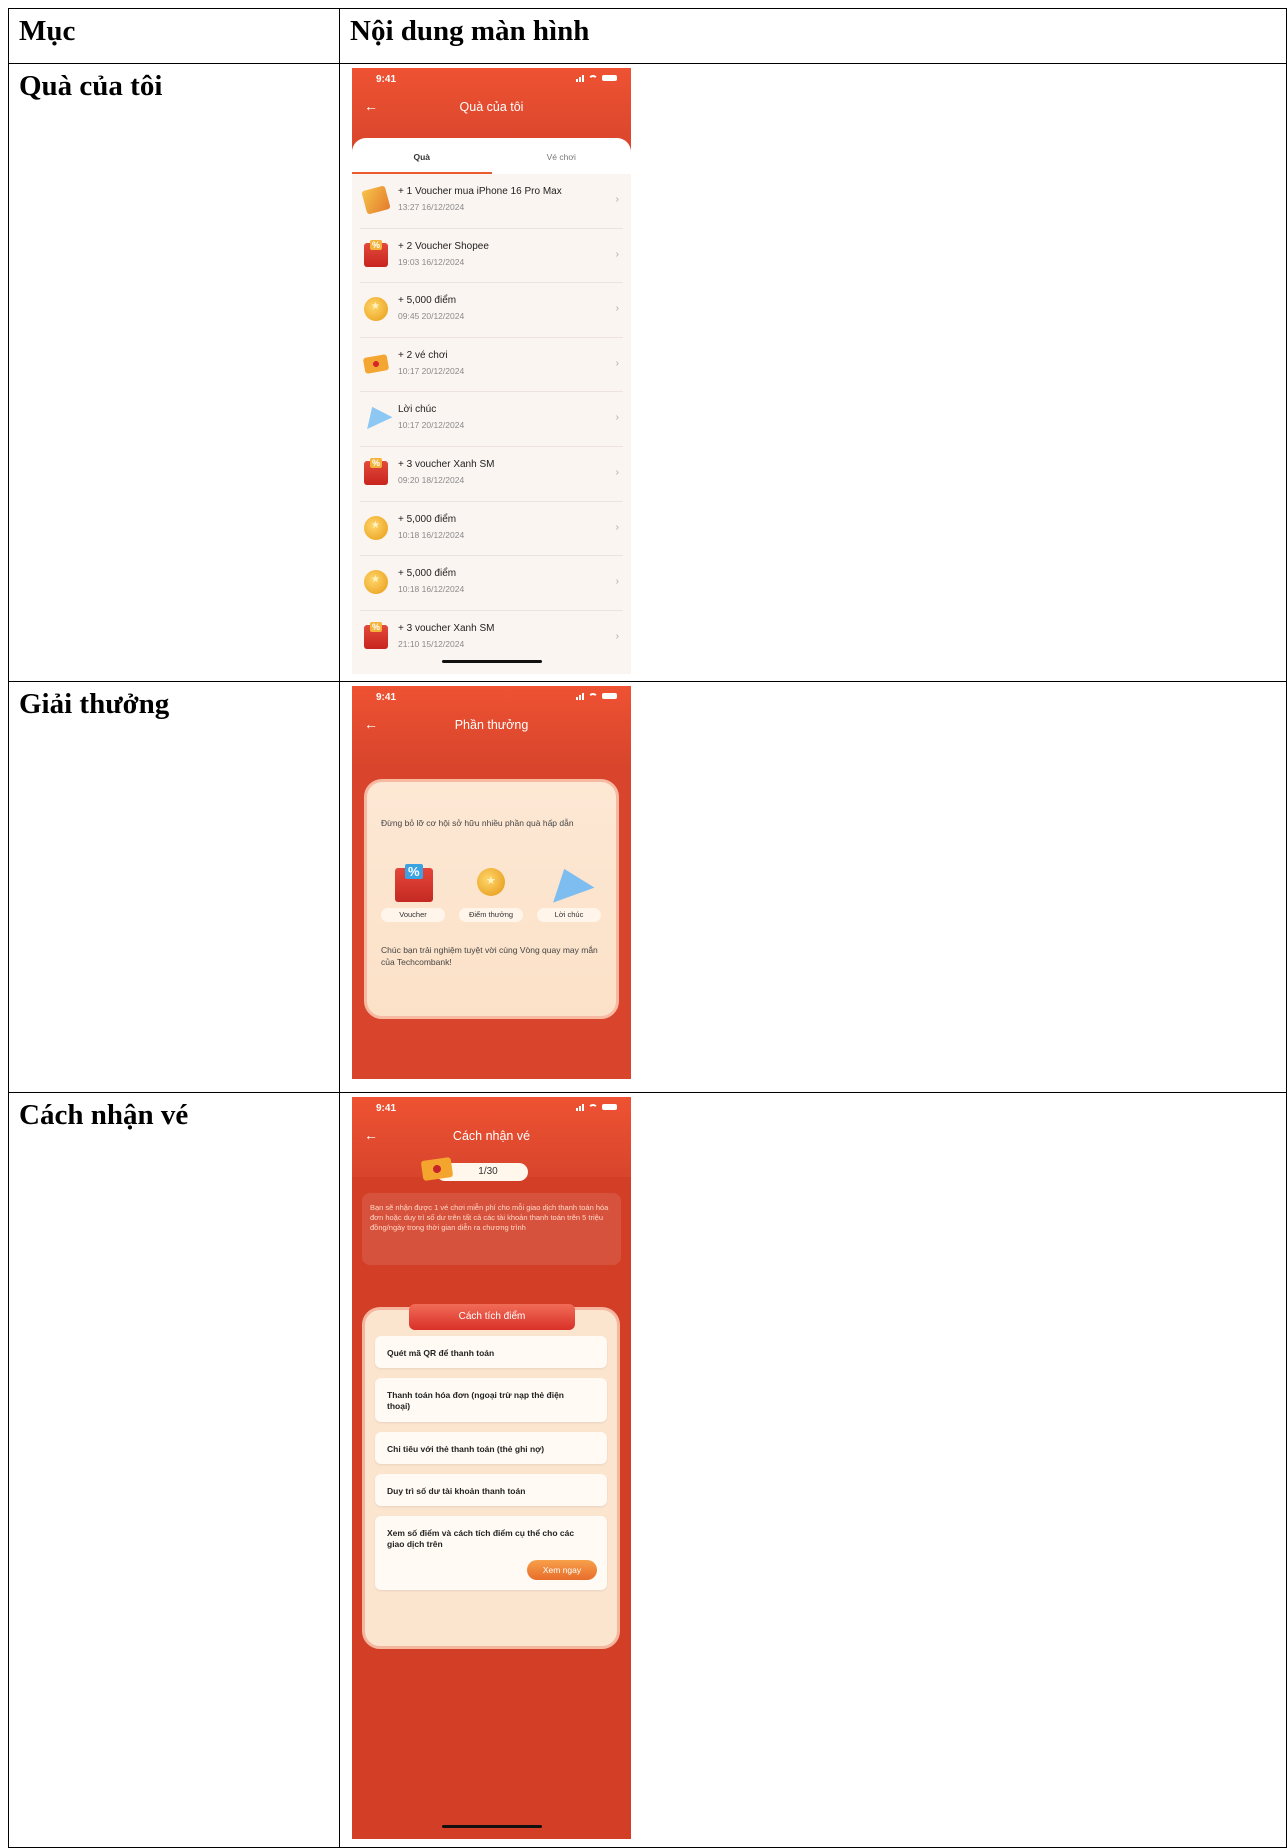 The height and width of the screenshot is (1848, 1287). What do you see at coordinates (446, 464) in the screenshot?
I see `item-title: + 3 voucher Xanh SM` at bounding box center [446, 464].